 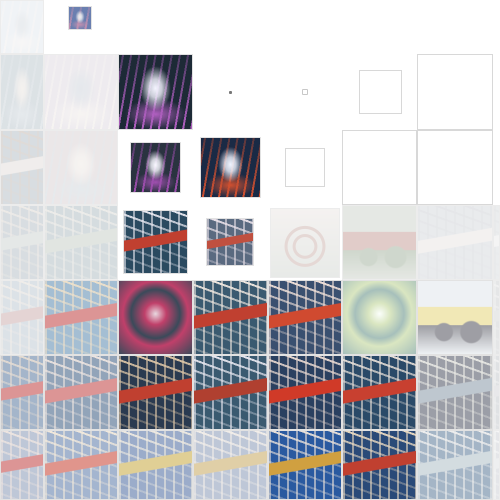 I want to click on tile-r6-c1, so click(x=81, y=465).